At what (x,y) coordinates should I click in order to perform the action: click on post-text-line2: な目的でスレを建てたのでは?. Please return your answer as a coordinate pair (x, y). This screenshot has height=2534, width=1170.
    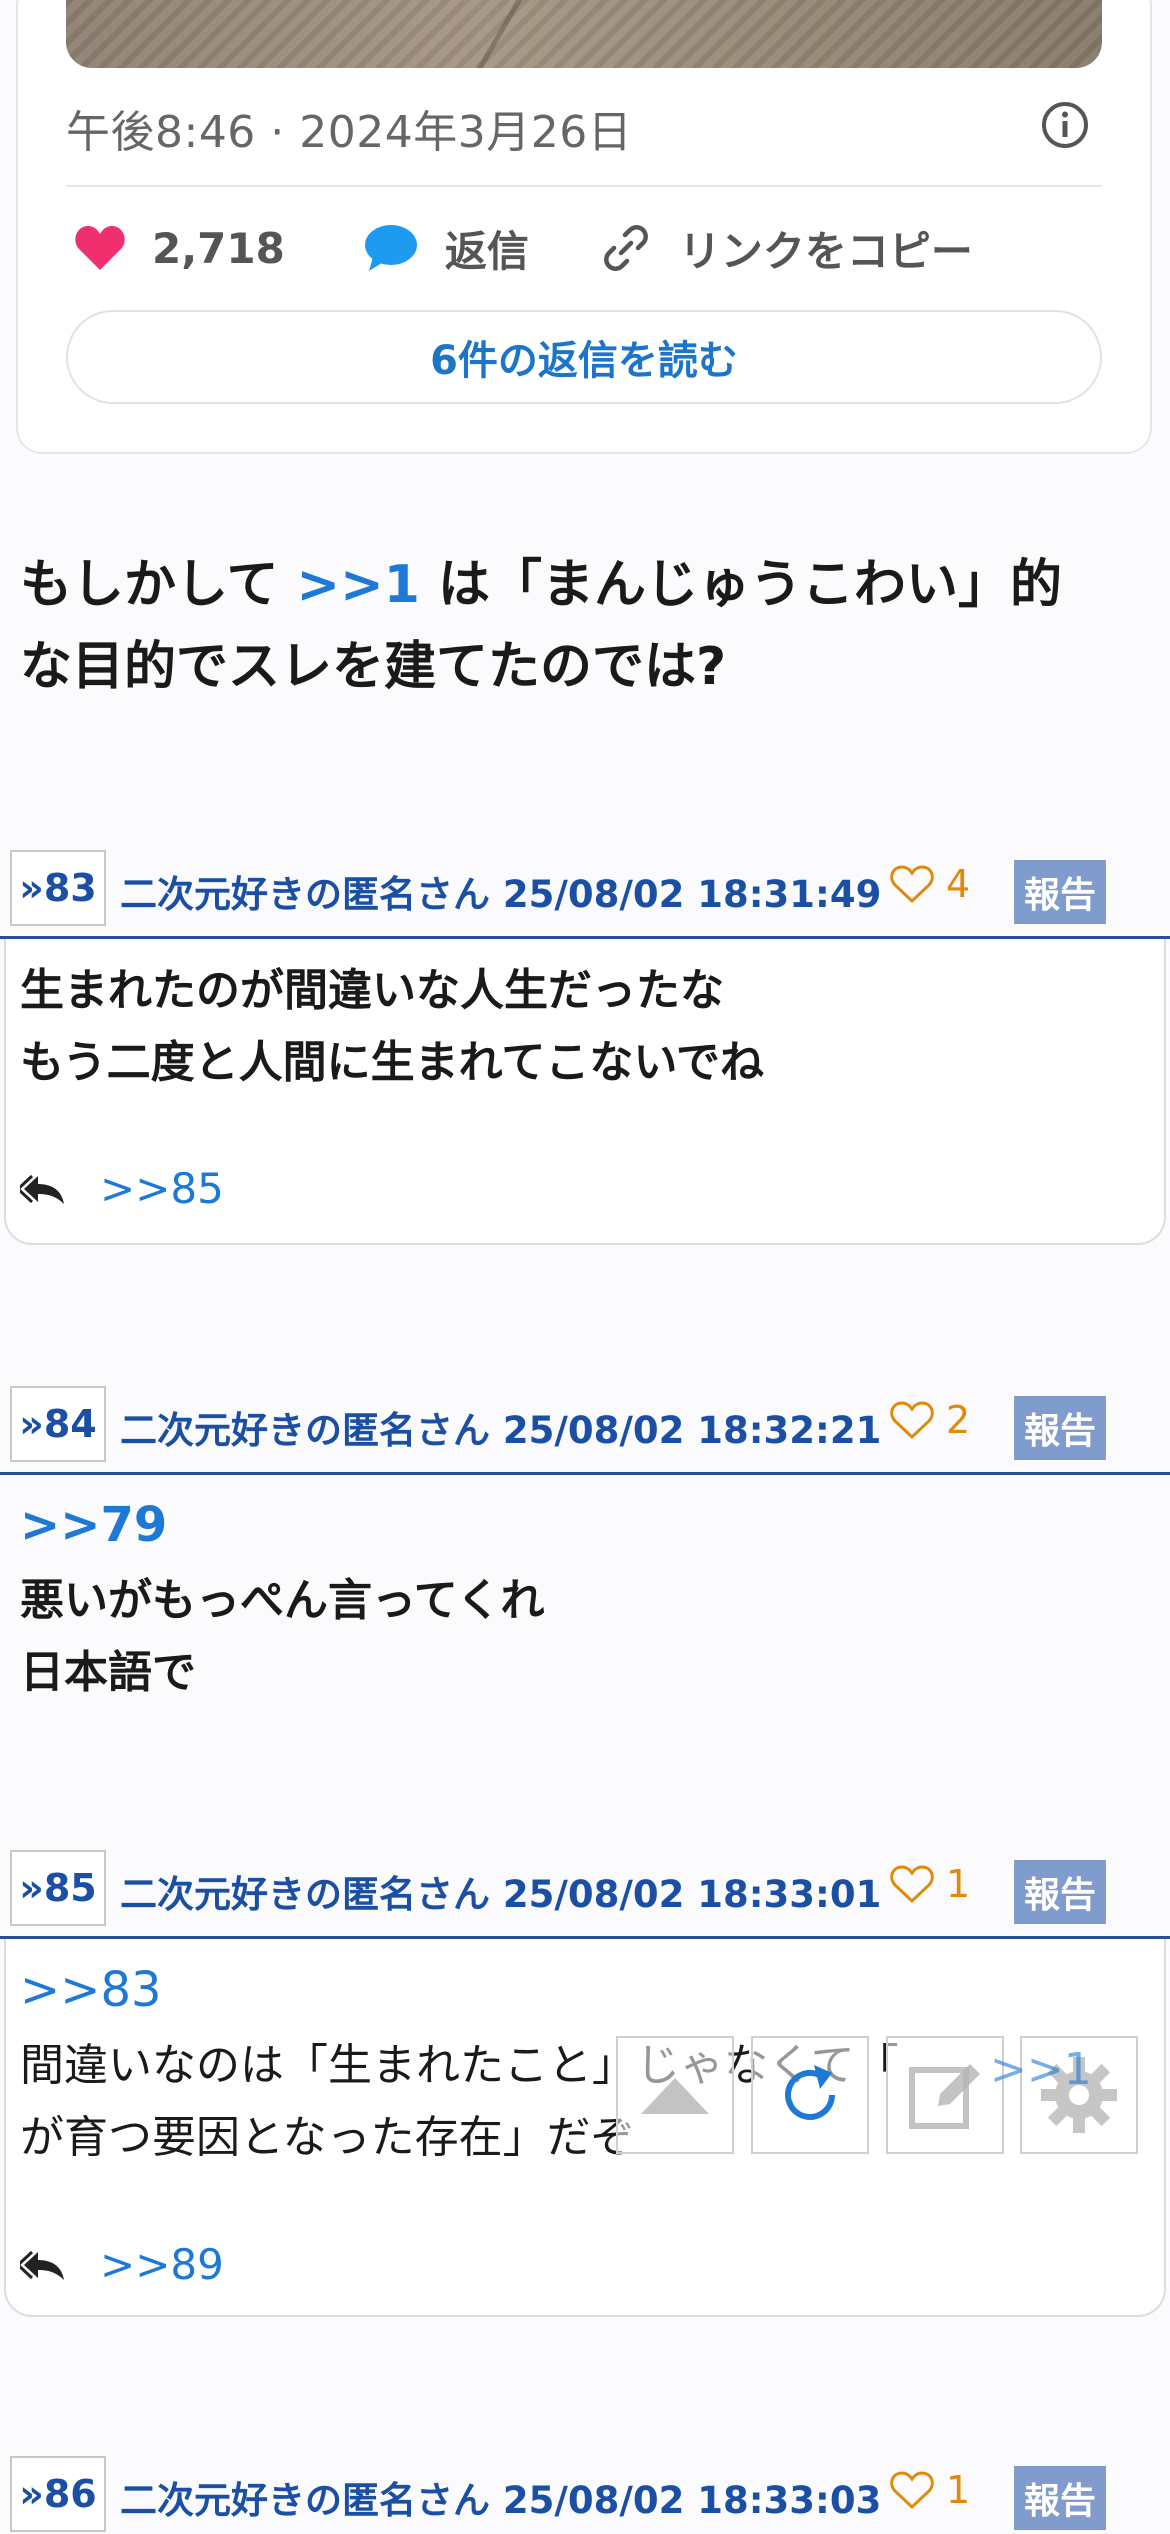
    Looking at the image, I should click on (373, 667).